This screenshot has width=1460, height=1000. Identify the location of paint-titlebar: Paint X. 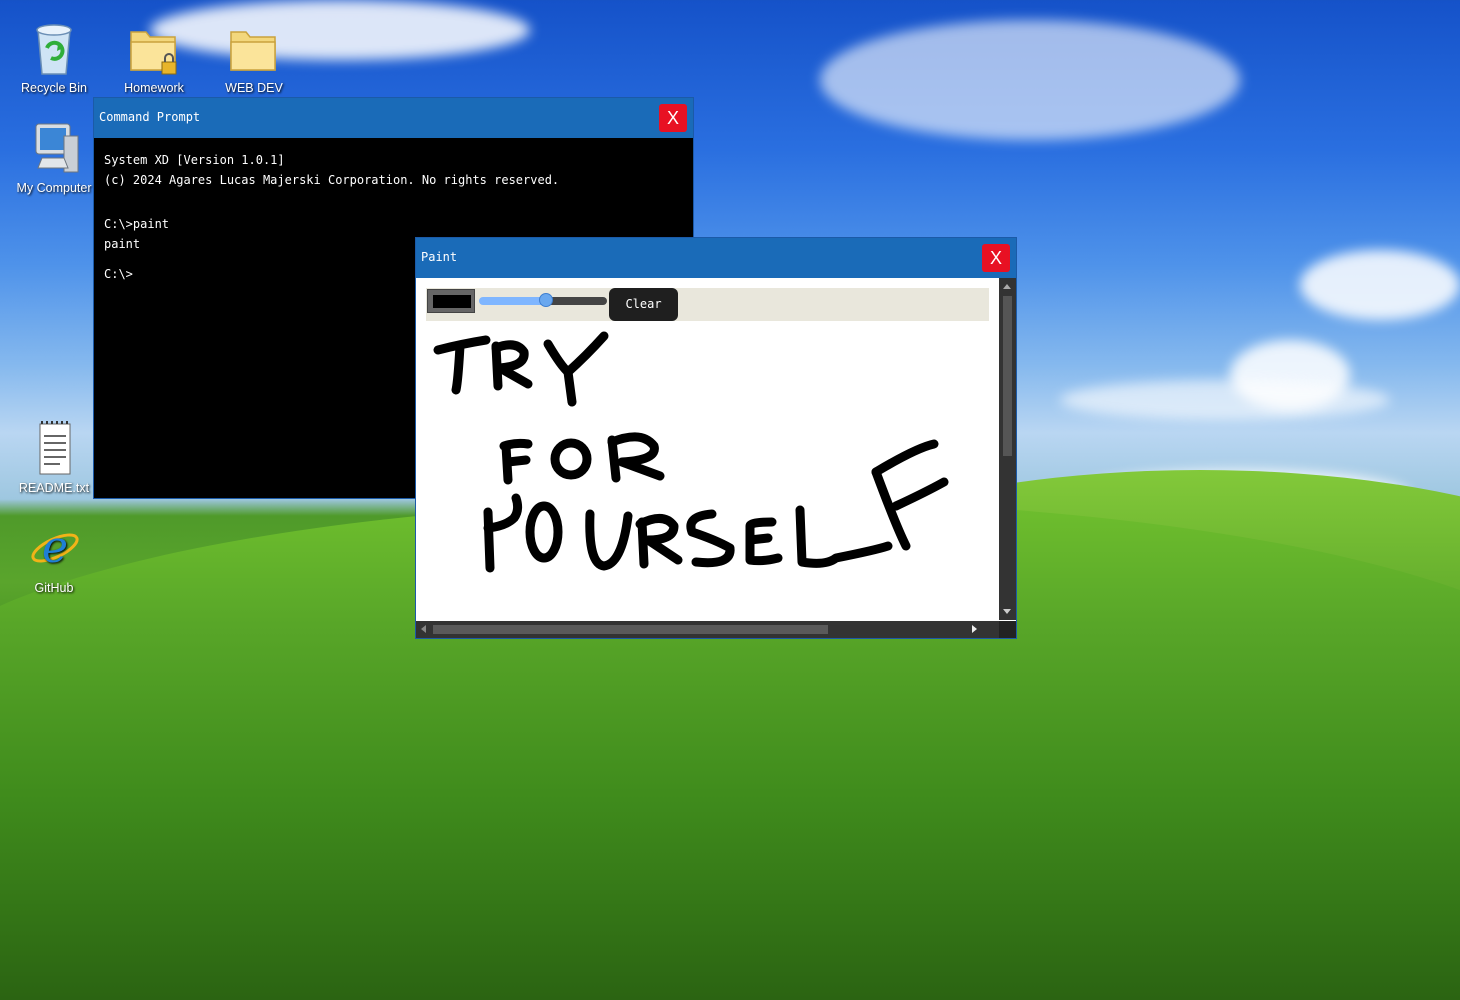
(716, 258).